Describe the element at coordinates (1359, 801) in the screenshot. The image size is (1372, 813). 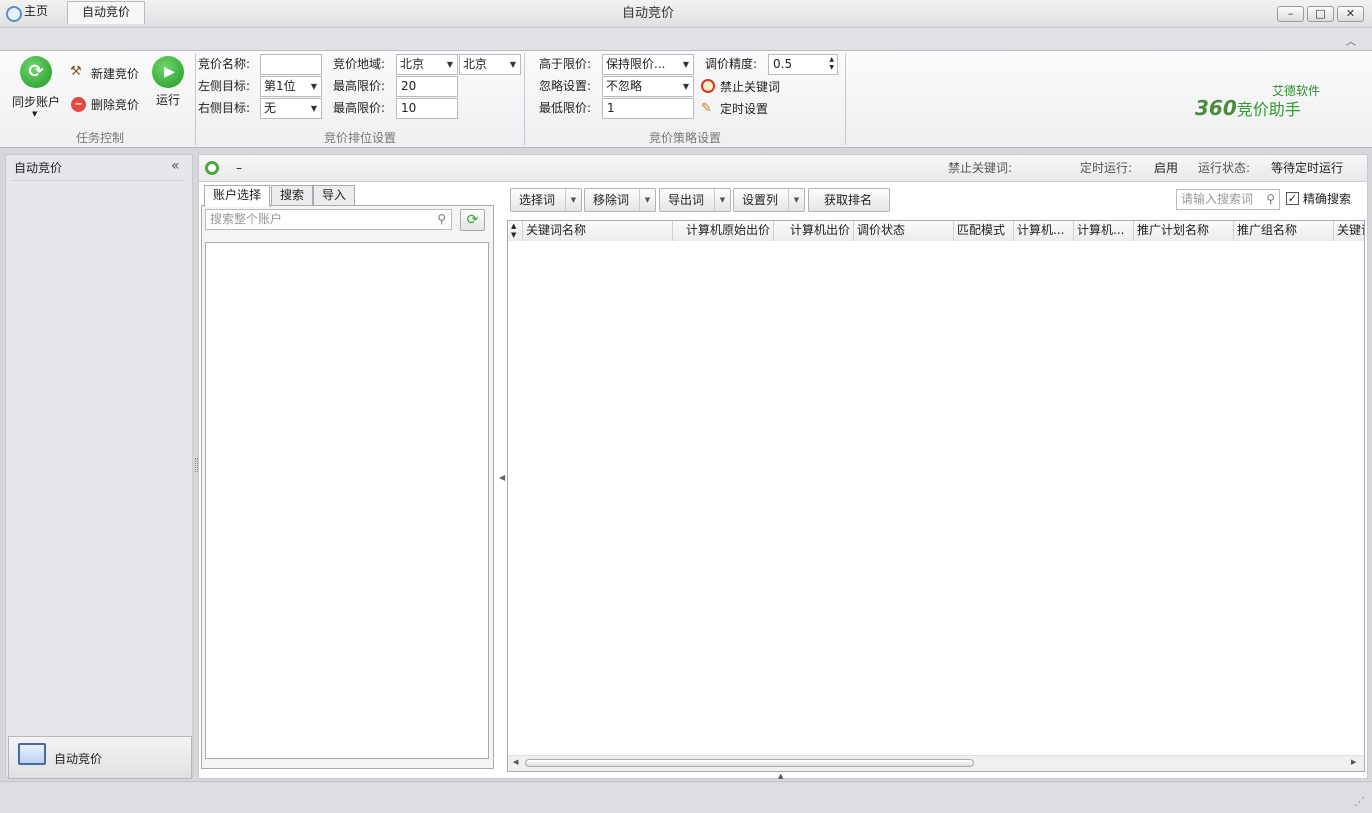
I see `resize-grip-icon: ⋰` at that location.